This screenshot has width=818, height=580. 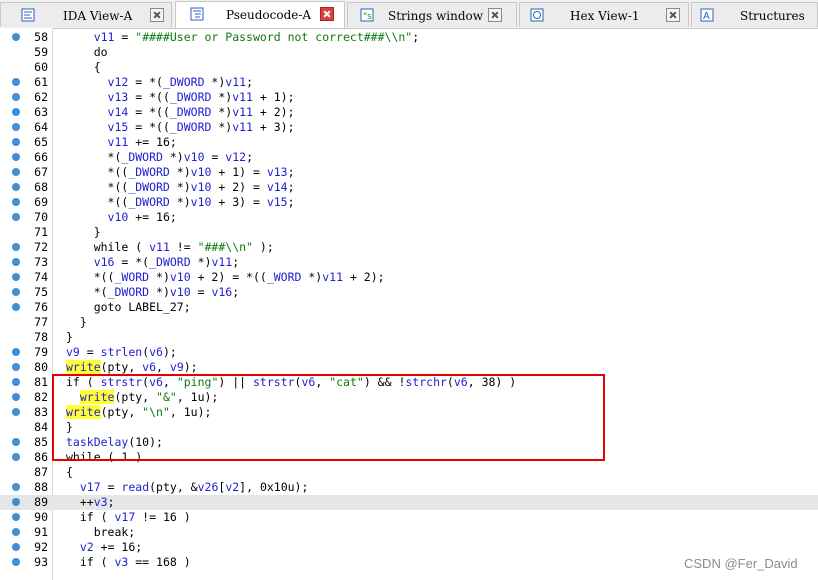 What do you see at coordinates (41, 412) in the screenshot?
I see `line-number: 83` at bounding box center [41, 412].